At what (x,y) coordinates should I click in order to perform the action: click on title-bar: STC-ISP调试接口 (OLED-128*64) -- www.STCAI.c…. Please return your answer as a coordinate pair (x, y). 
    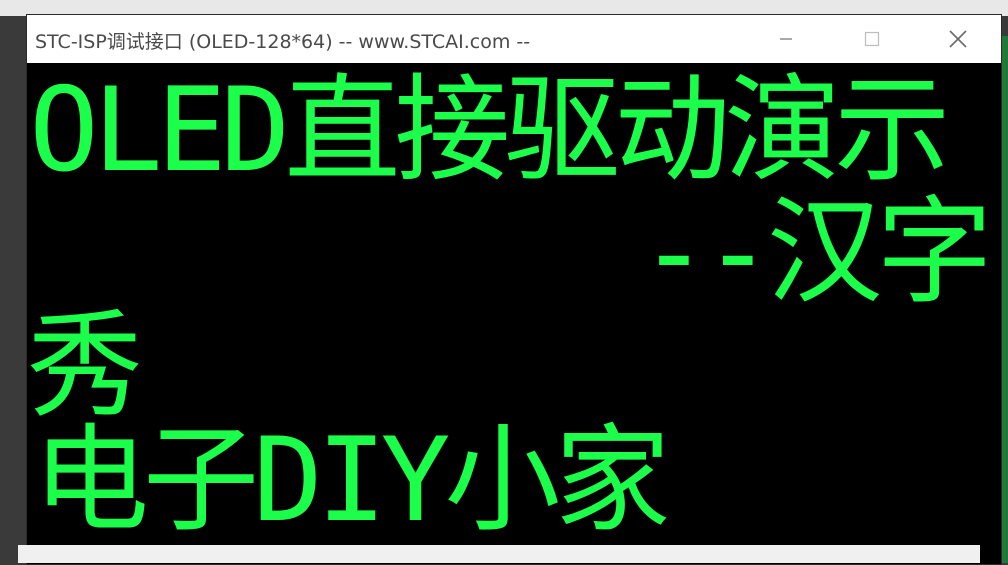
    Looking at the image, I should click on (514, 39).